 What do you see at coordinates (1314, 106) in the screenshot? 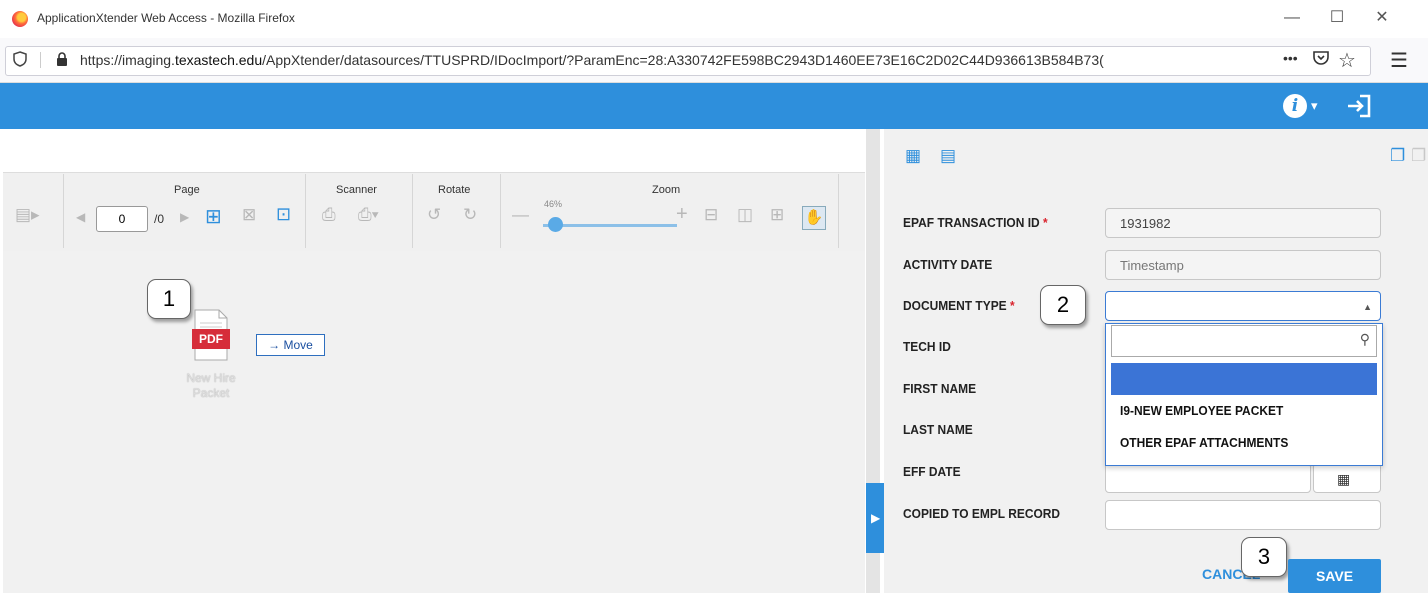
I see `chevron-down-icon: ▾` at bounding box center [1314, 106].